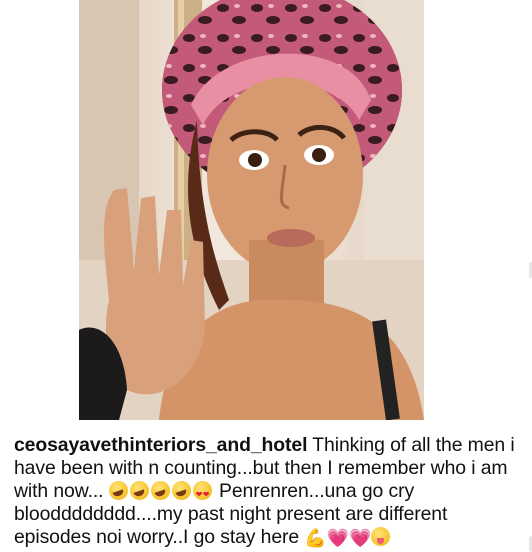 The height and width of the screenshot is (552, 532). I want to click on username-link: ceosayavethinteriors_and_hotel, so click(160, 445).